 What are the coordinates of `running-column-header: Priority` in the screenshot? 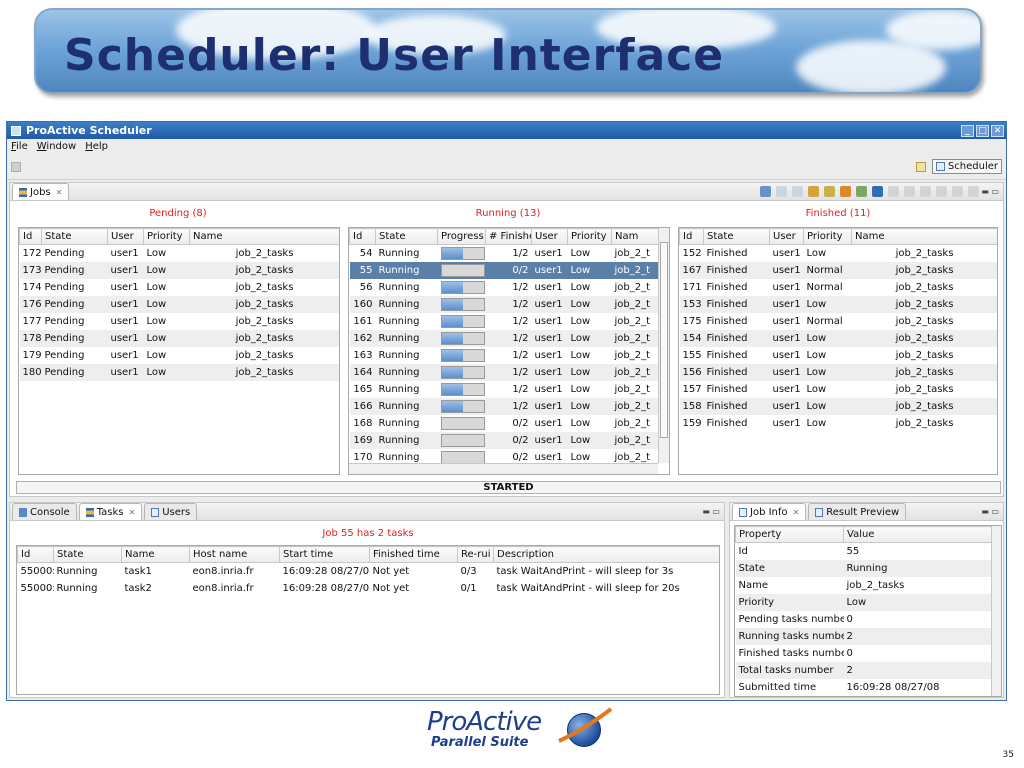 It's located at (589, 236).